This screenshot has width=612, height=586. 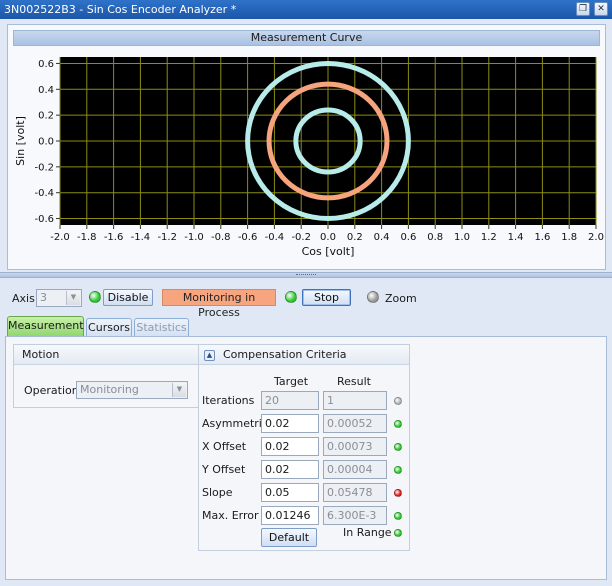 What do you see at coordinates (301, 237) in the screenshot?
I see `x-tick-label: -0.2` at bounding box center [301, 237].